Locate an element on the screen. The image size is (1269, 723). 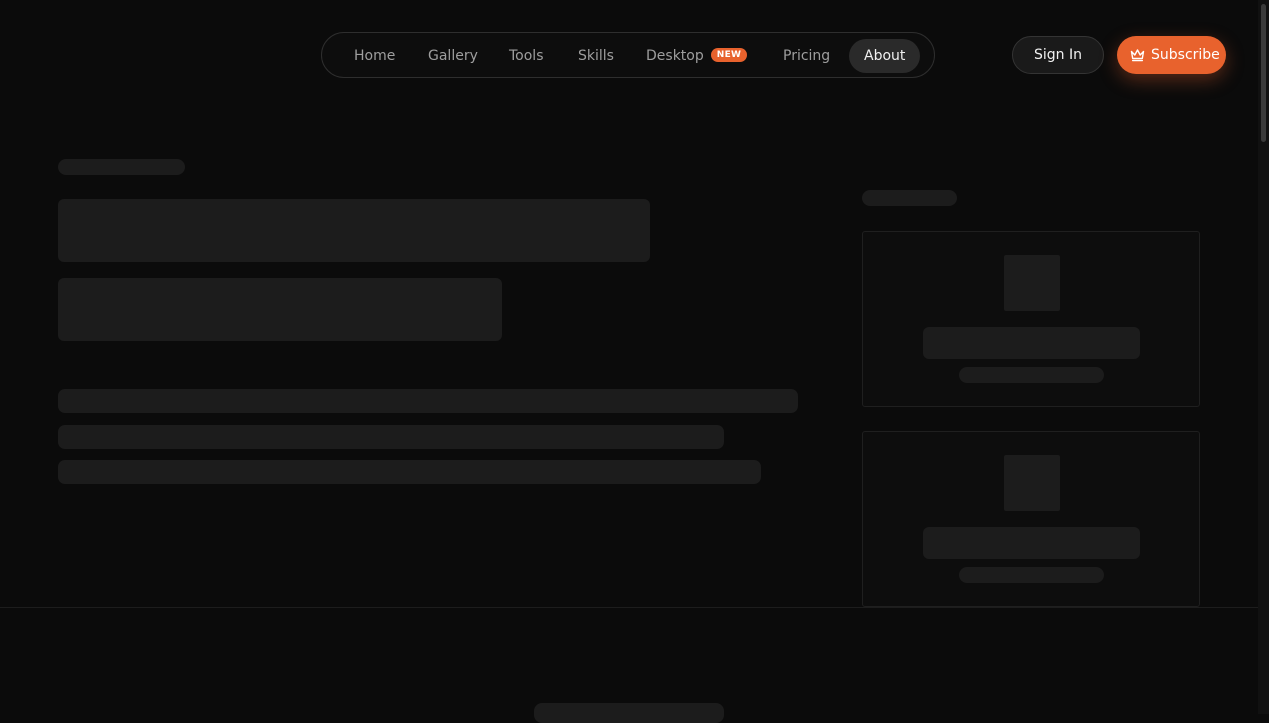
section-divider is located at coordinates (629, 607).